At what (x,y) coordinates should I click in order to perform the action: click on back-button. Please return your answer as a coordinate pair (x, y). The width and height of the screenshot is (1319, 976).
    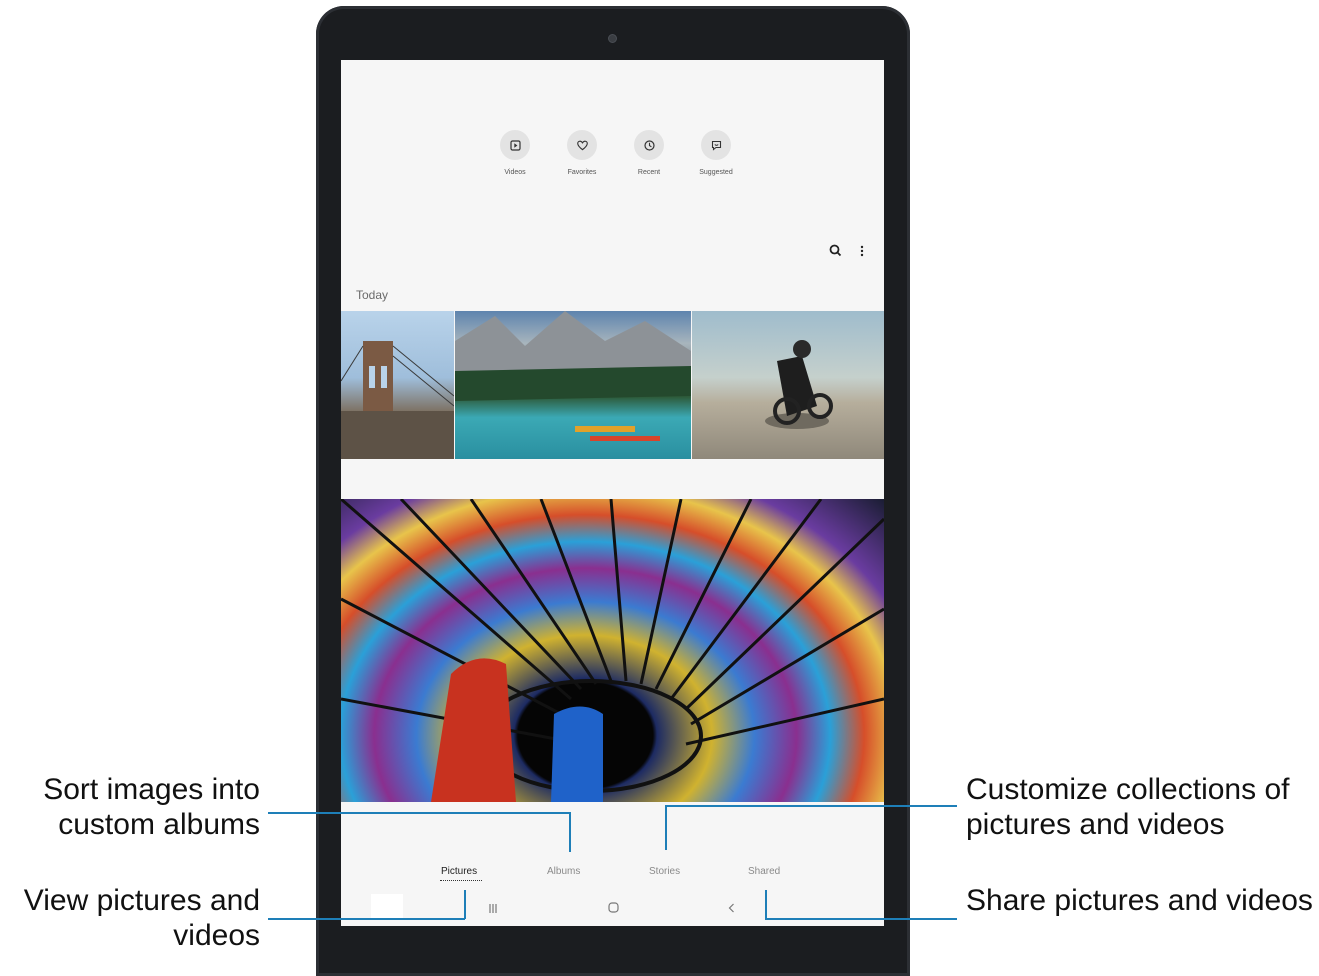
    Looking at the image, I should click on (731, 909).